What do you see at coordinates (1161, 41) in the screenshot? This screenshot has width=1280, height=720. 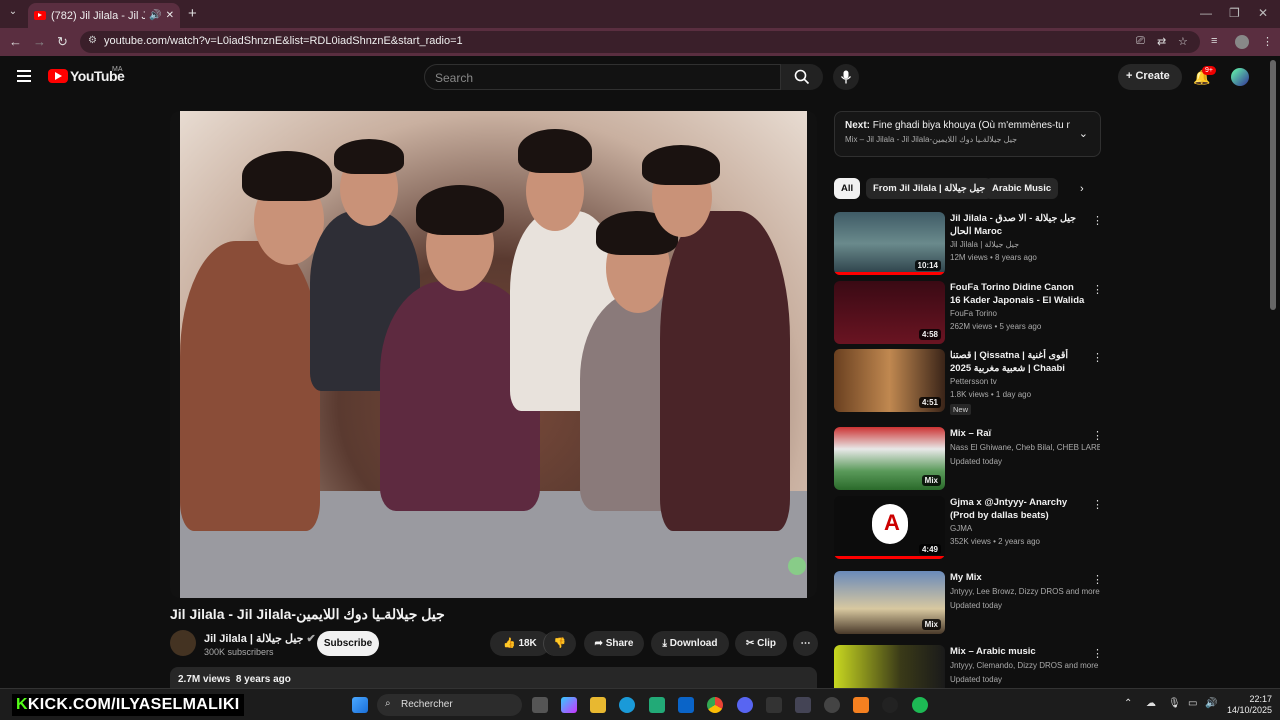 I see `translate-icon: ⇄` at bounding box center [1161, 41].